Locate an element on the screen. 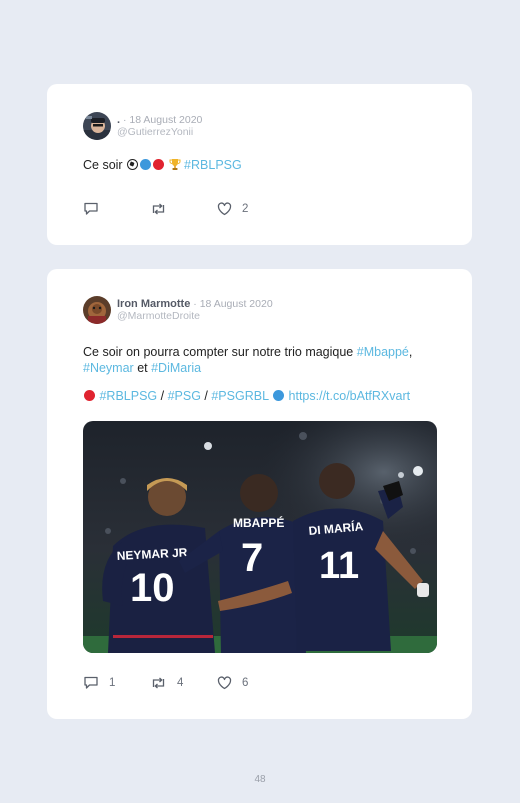 The width and height of the screenshot is (520, 803). hashtag-link: #Mbappé is located at coordinates (383, 352).